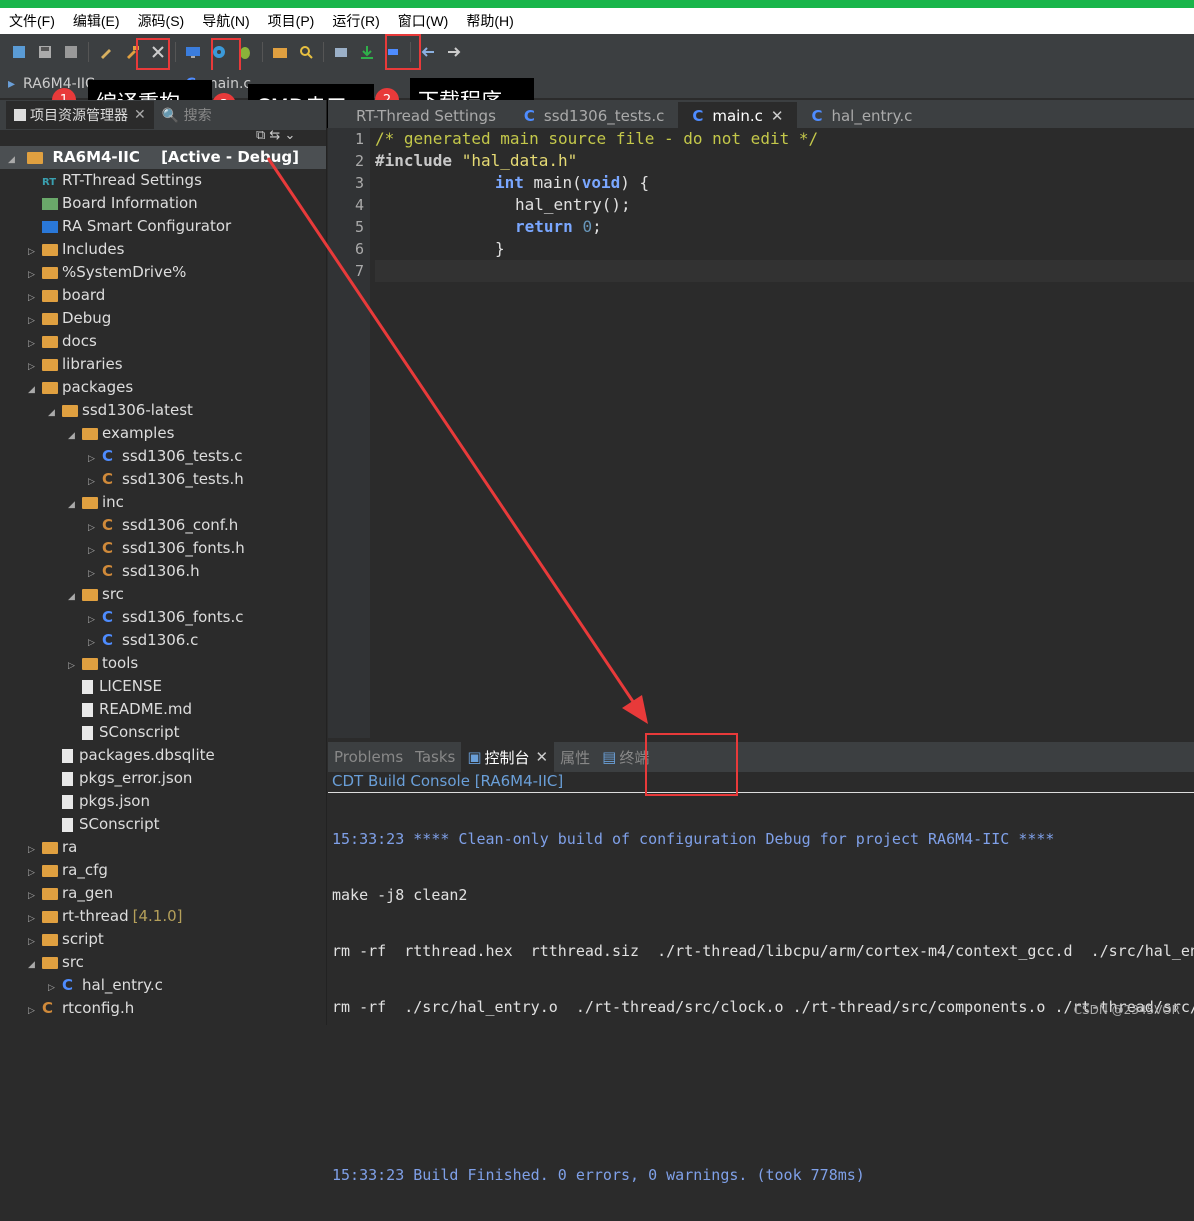 This screenshot has height=1221, width=1194. I want to click on tree-item: pkgs.json, so click(163, 801).